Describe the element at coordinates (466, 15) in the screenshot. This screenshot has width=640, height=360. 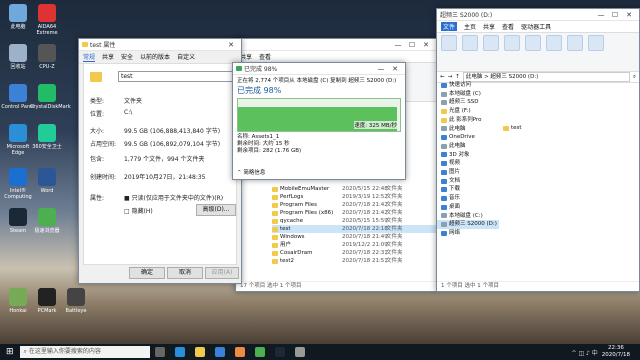
I see `explorer-d-title: 超频三 S2000 (D:)` at that location.